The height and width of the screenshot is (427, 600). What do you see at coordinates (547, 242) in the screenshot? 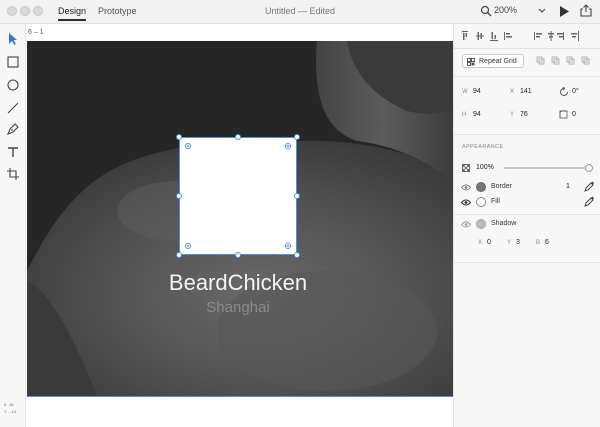
I see `shadow-blur-field: 6` at bounding box center [547, 242].